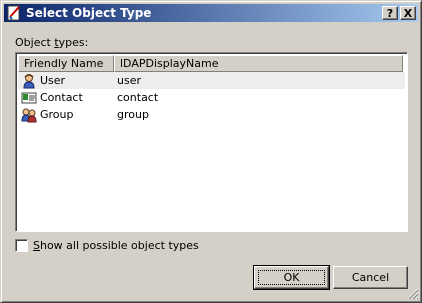 This screenshot has height=303, width=422. What do you see at coordinates (211, 97) in the screenshot?
I see `list-item-contact: Contact contact` at bounding box center [211, 97].